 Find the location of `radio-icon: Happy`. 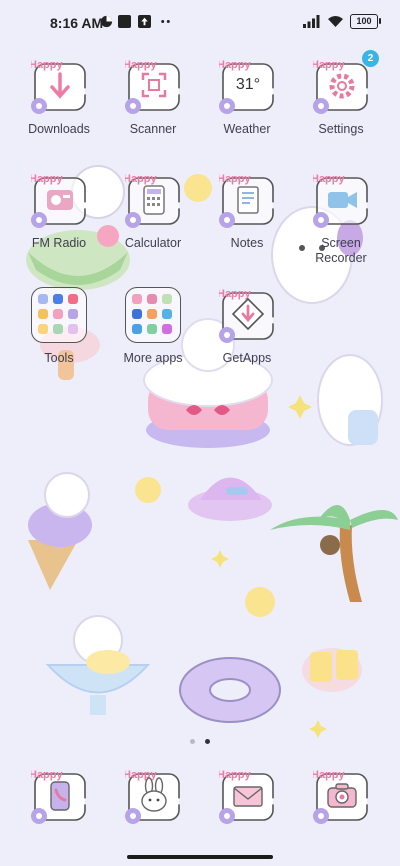

radio-icon: Happy is located at coordinates (57, 200).